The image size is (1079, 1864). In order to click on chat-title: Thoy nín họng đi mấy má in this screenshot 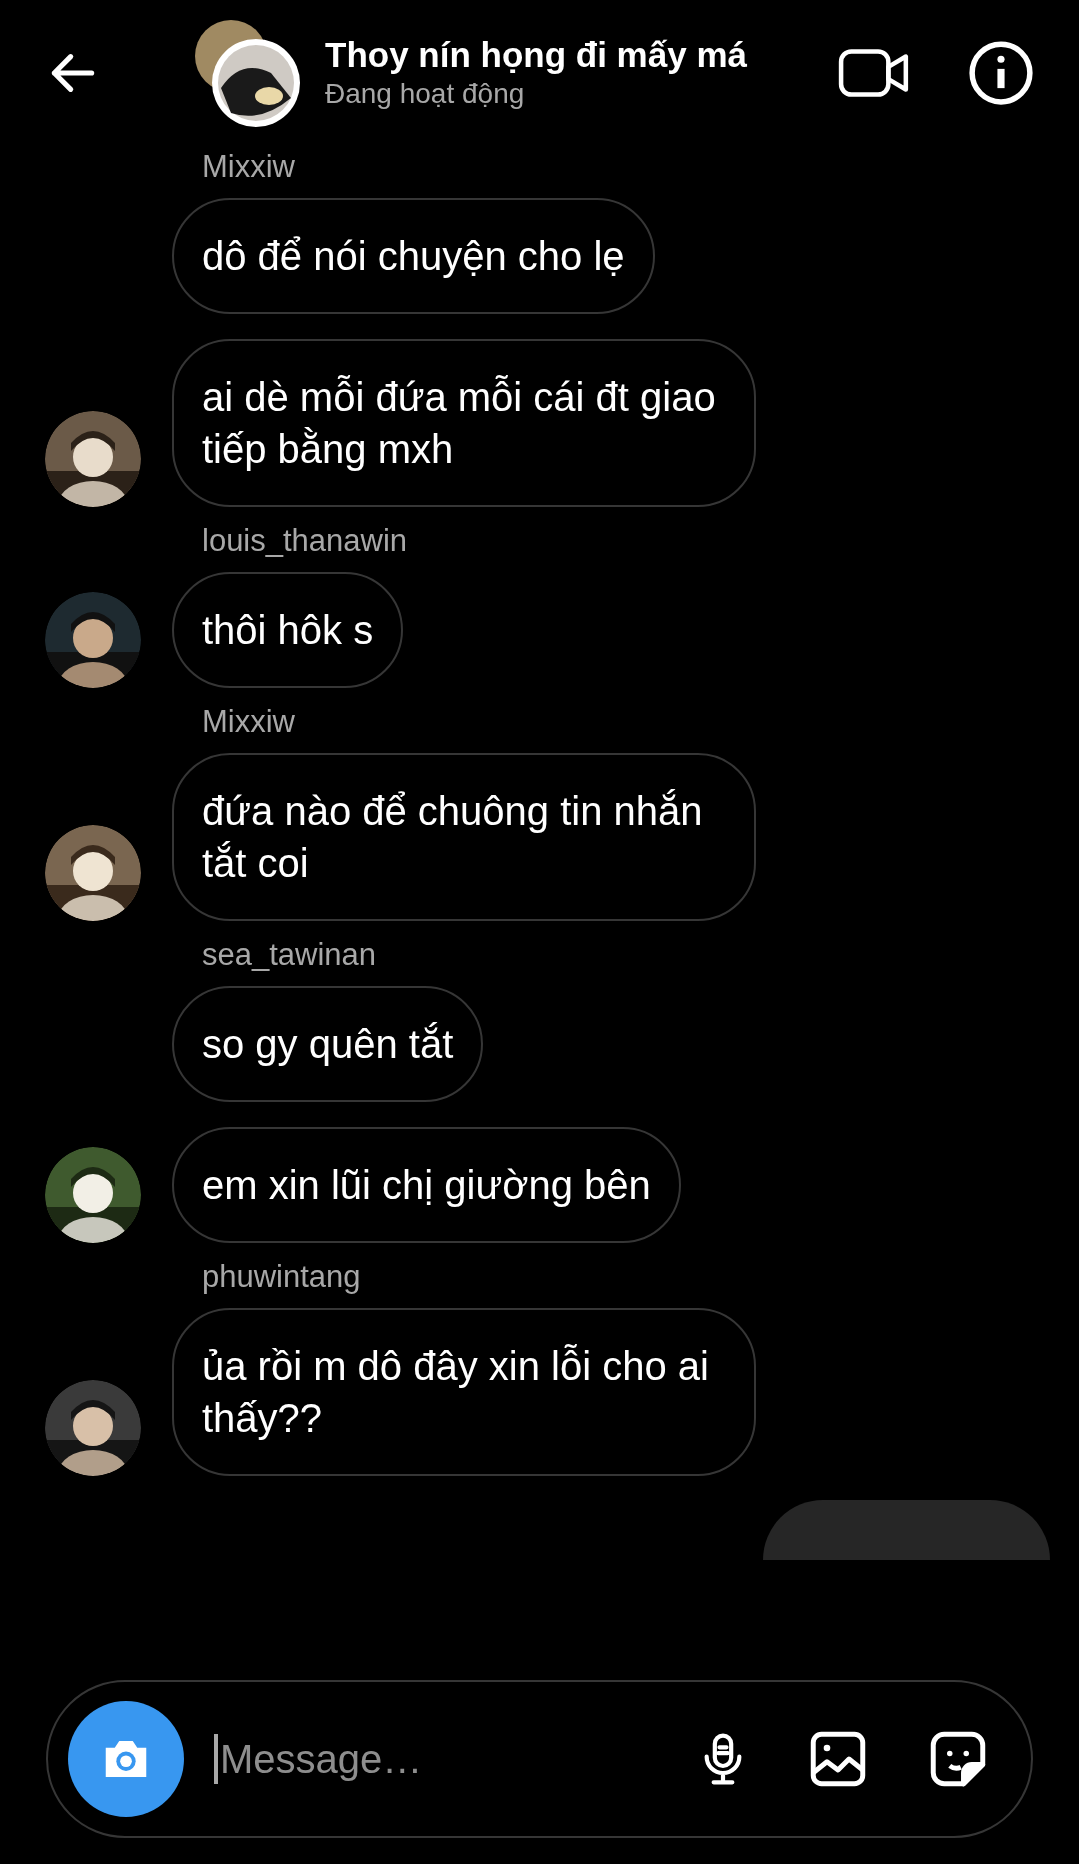, I will do `click(536, 54)`.